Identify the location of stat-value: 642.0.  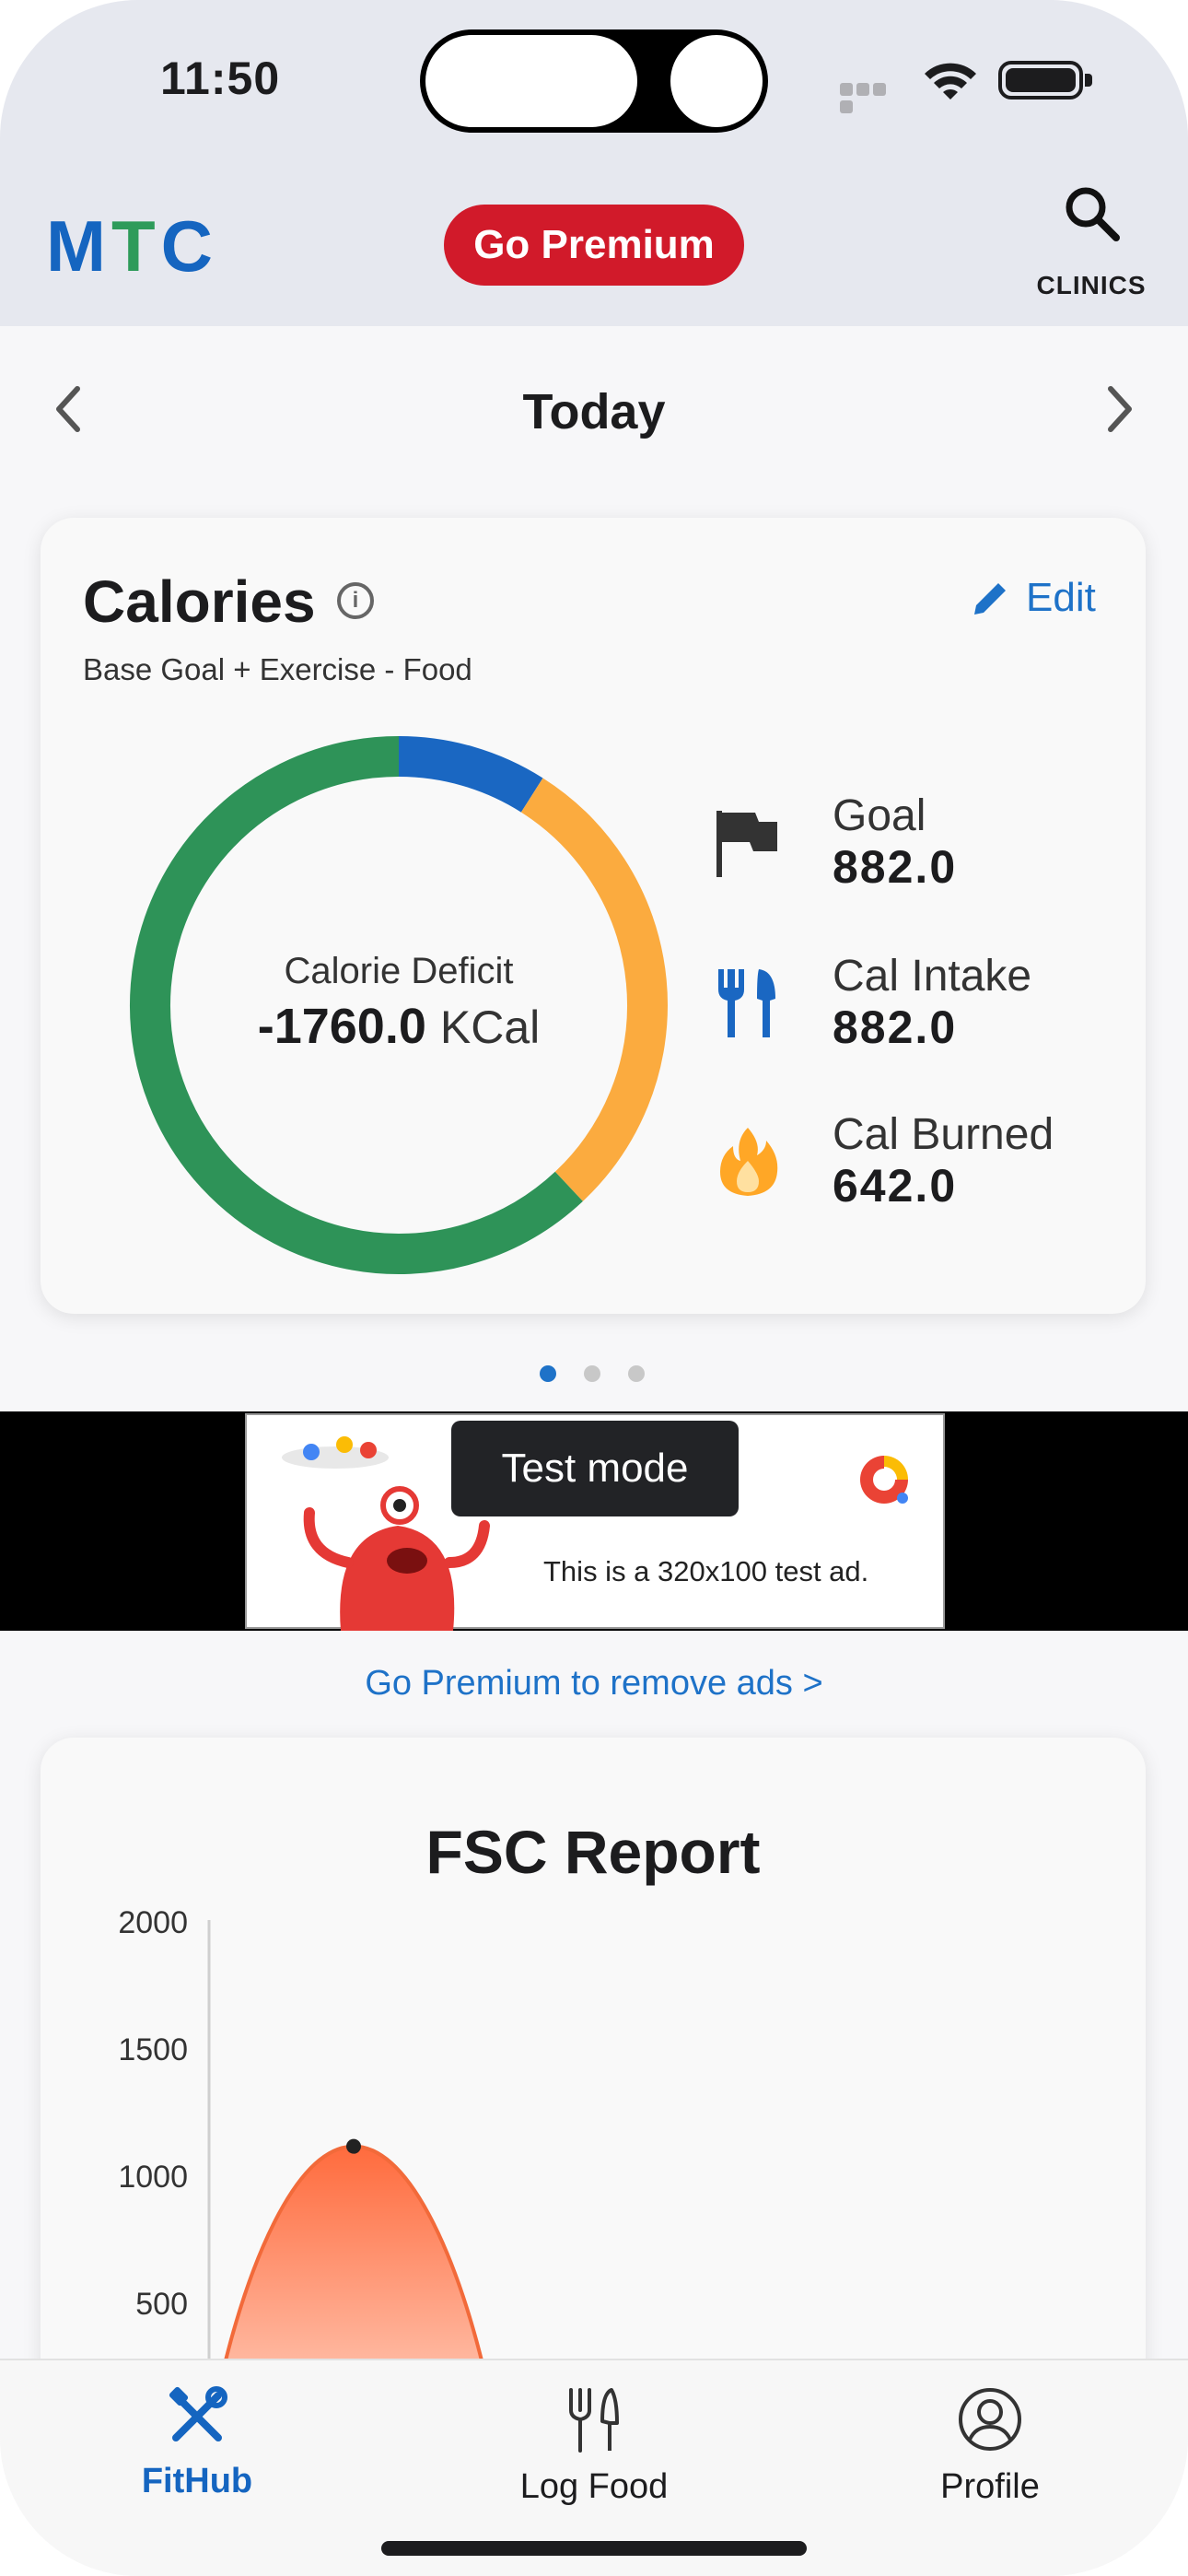
(895, 1186).